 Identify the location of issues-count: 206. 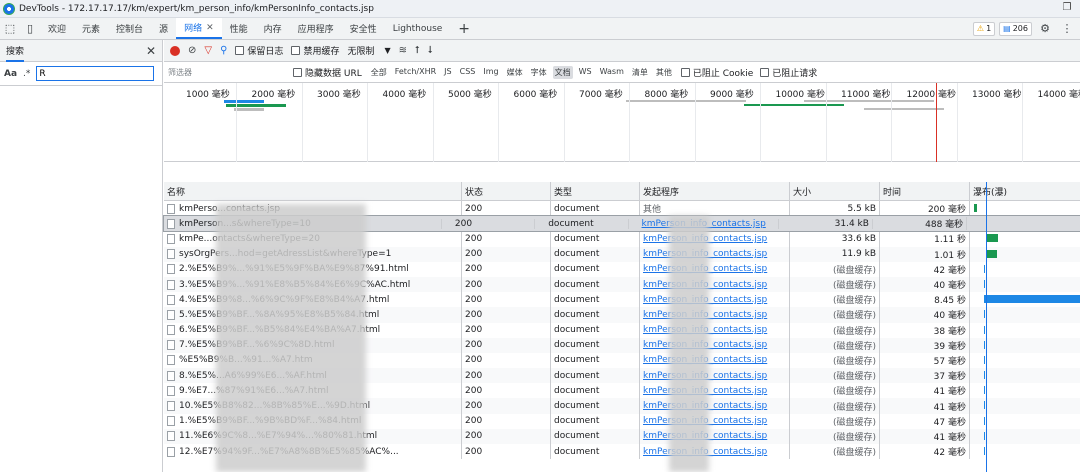
(1020, 28).